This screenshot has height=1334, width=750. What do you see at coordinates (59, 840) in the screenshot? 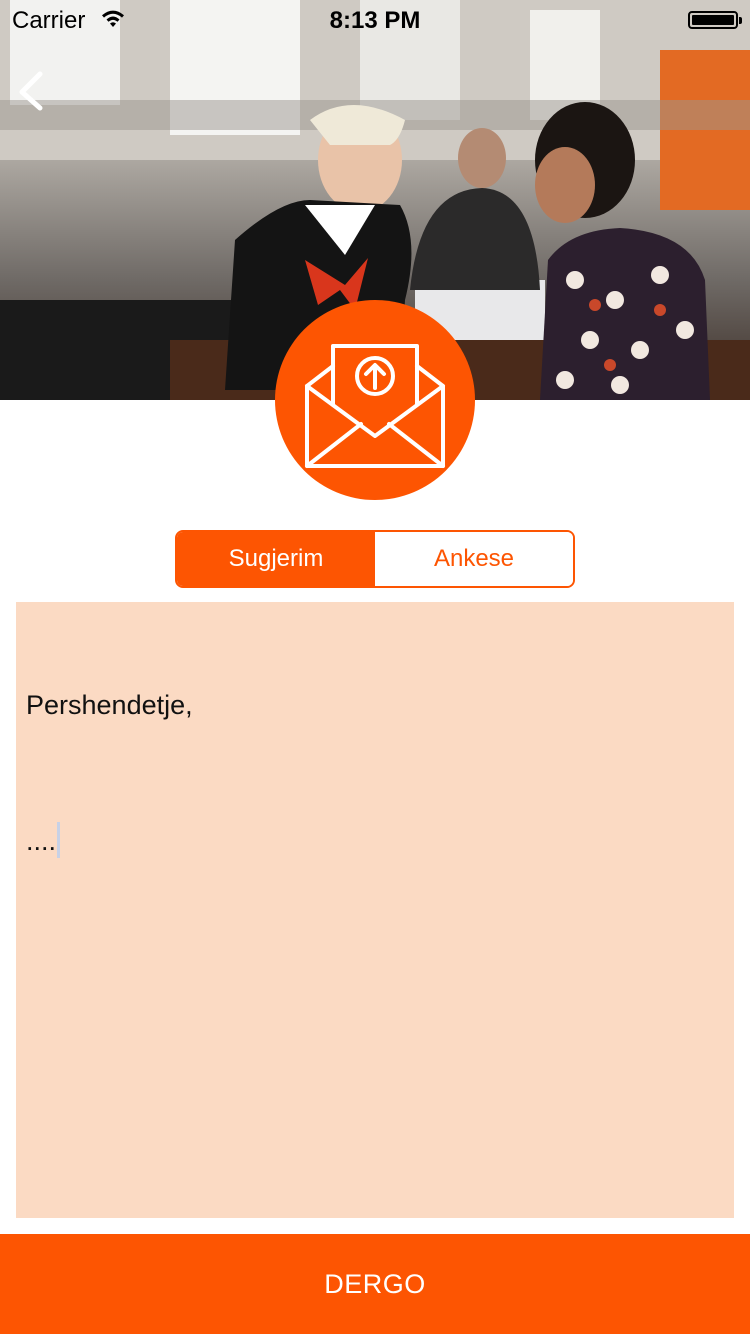
I see `text-cursor` at bounding box center [59, 840].